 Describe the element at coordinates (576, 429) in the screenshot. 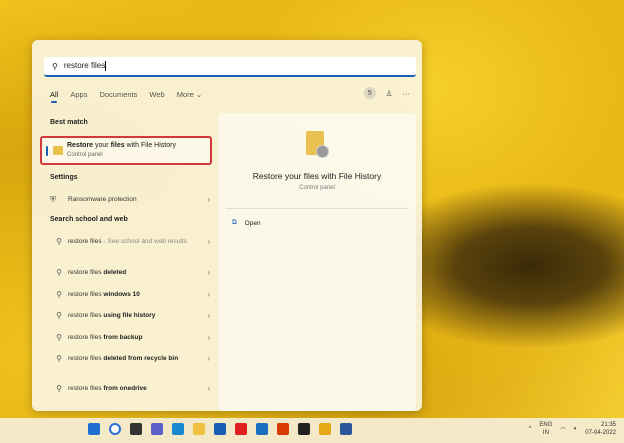

I see `volume-icon: 🔈︎` at that location.